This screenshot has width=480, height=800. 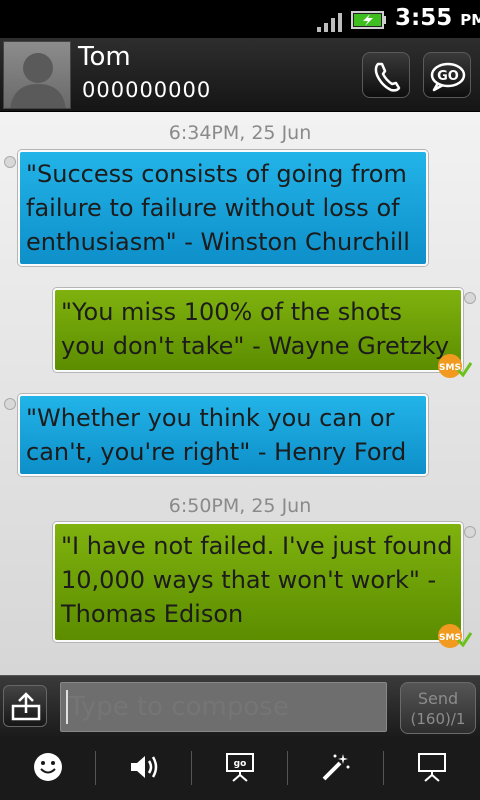 I want to click on magic-wand-button, so click(x=335, y=768).